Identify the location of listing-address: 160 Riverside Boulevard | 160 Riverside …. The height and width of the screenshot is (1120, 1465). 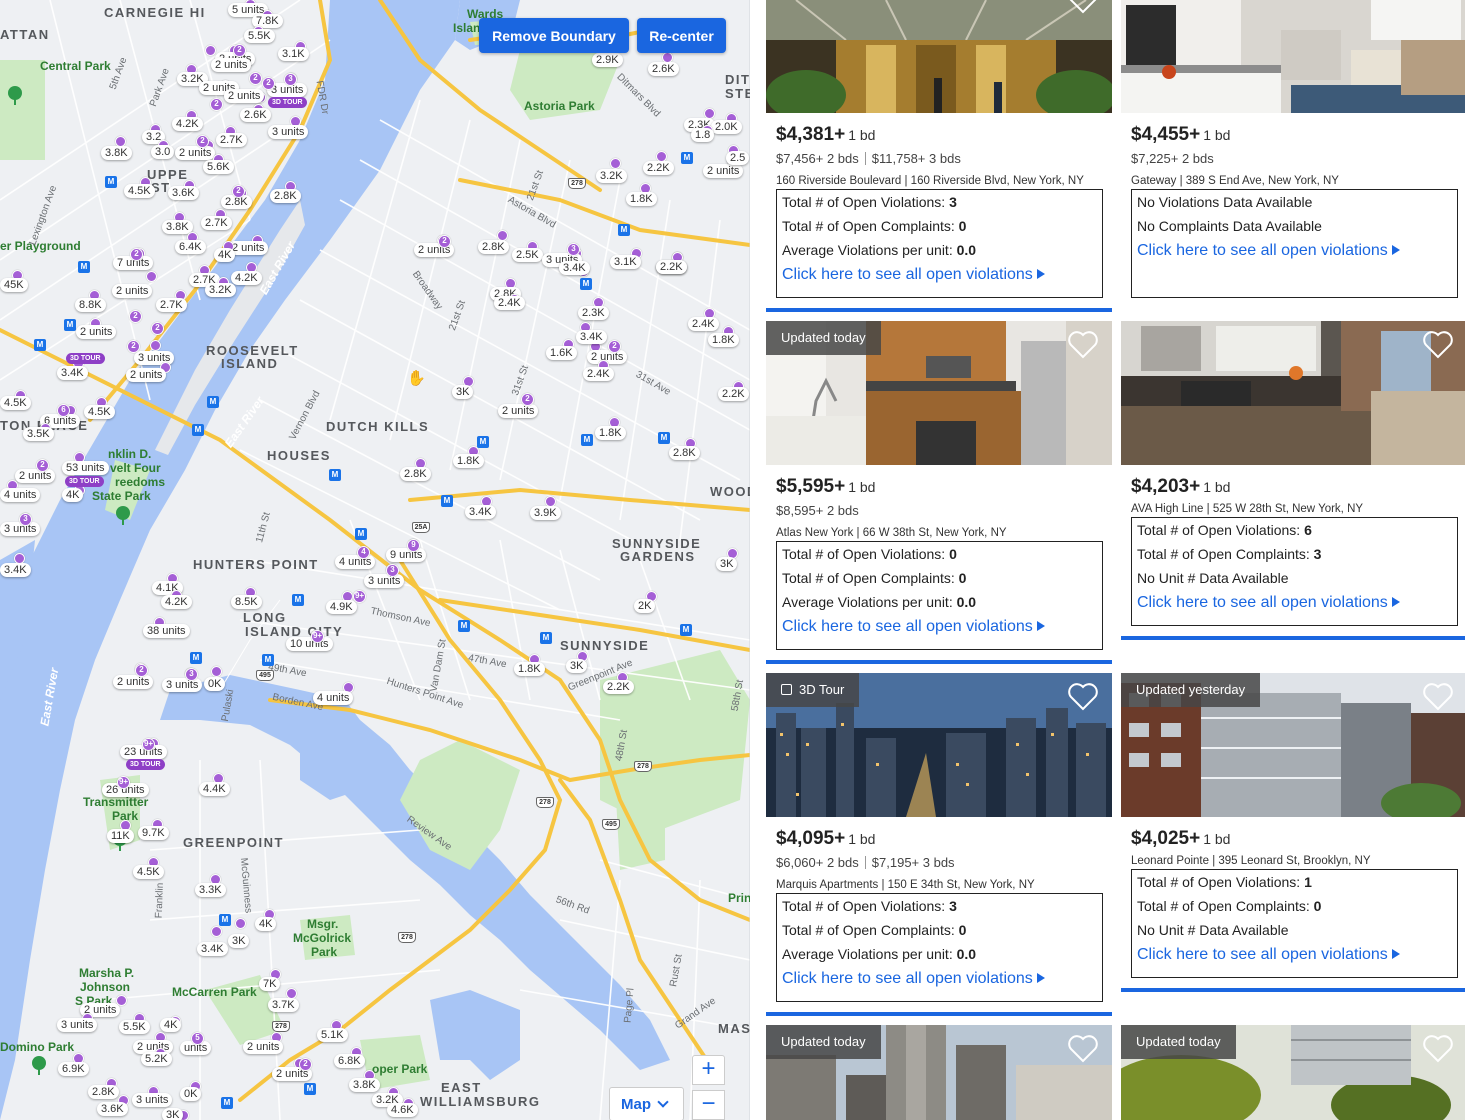
(941, 181).